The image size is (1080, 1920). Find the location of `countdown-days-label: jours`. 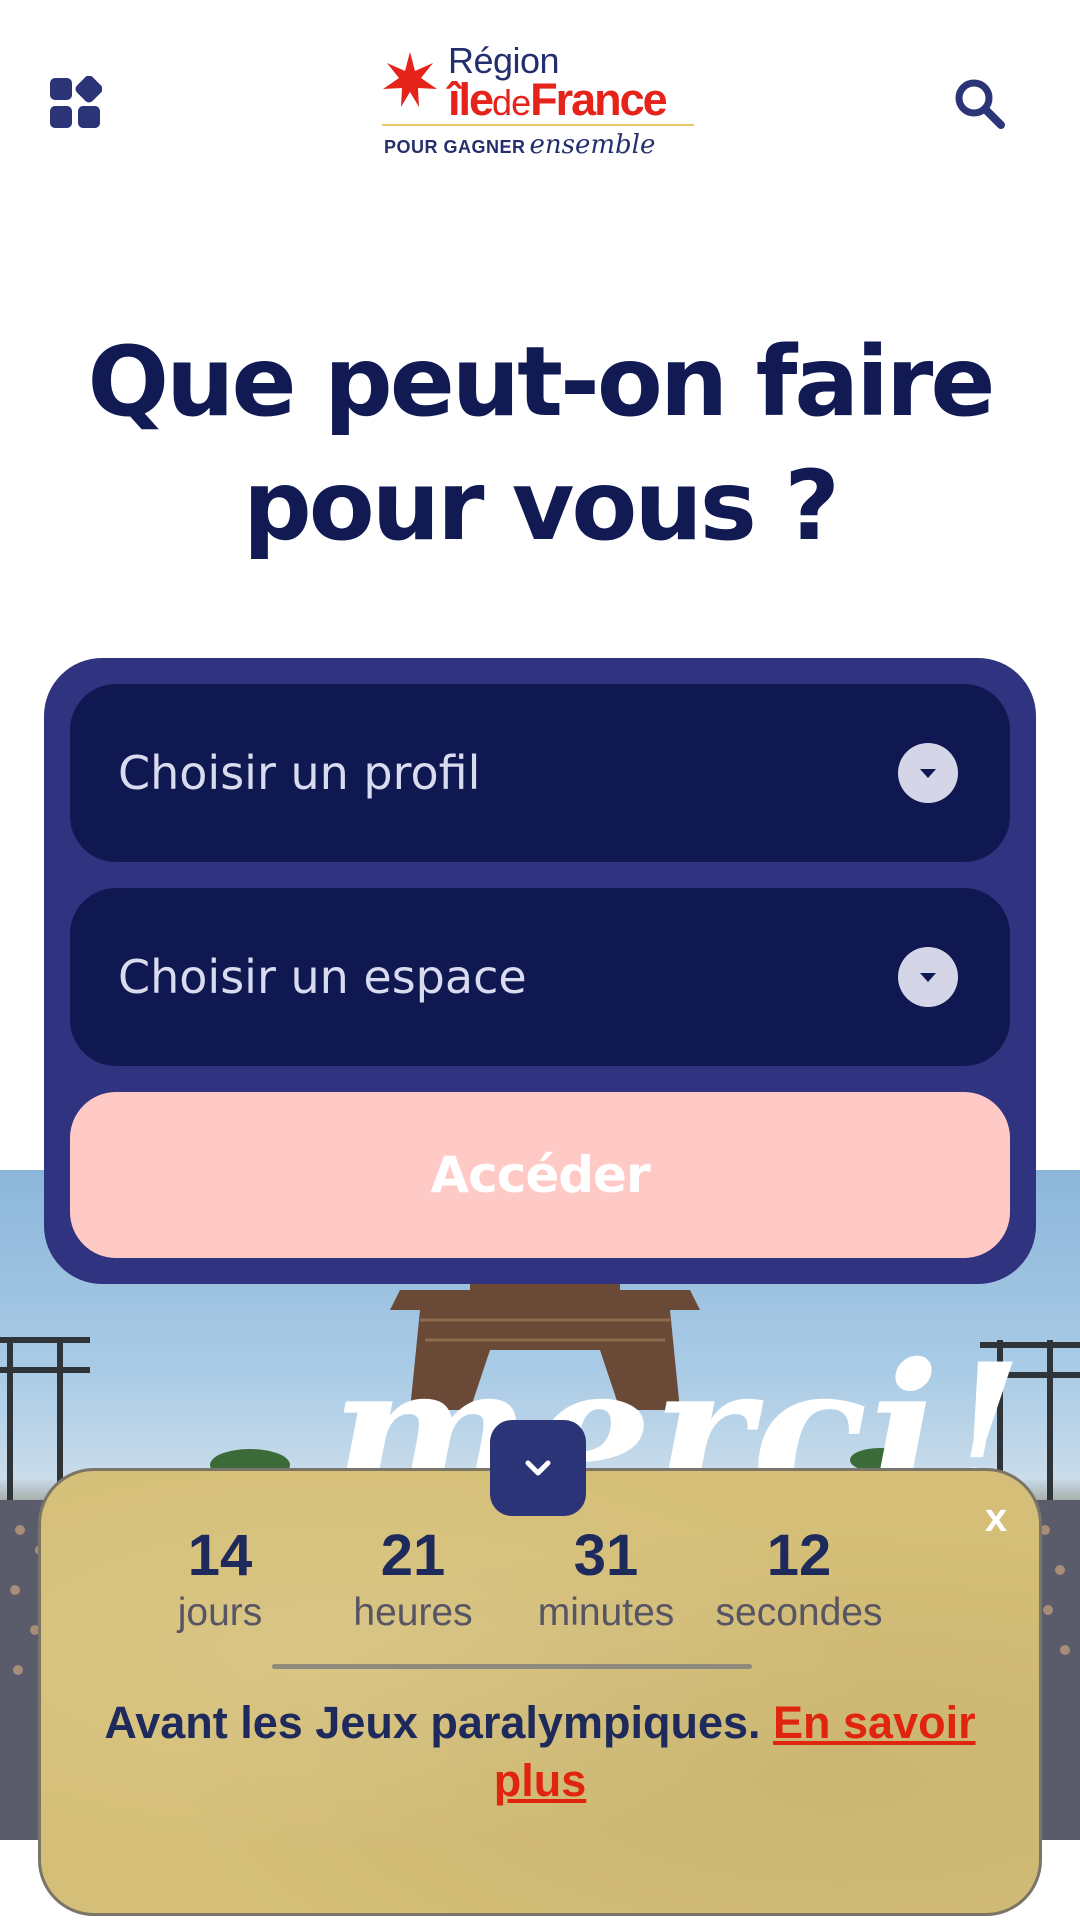

countdown-days-label: jours is located at coordinates (220, 1612).